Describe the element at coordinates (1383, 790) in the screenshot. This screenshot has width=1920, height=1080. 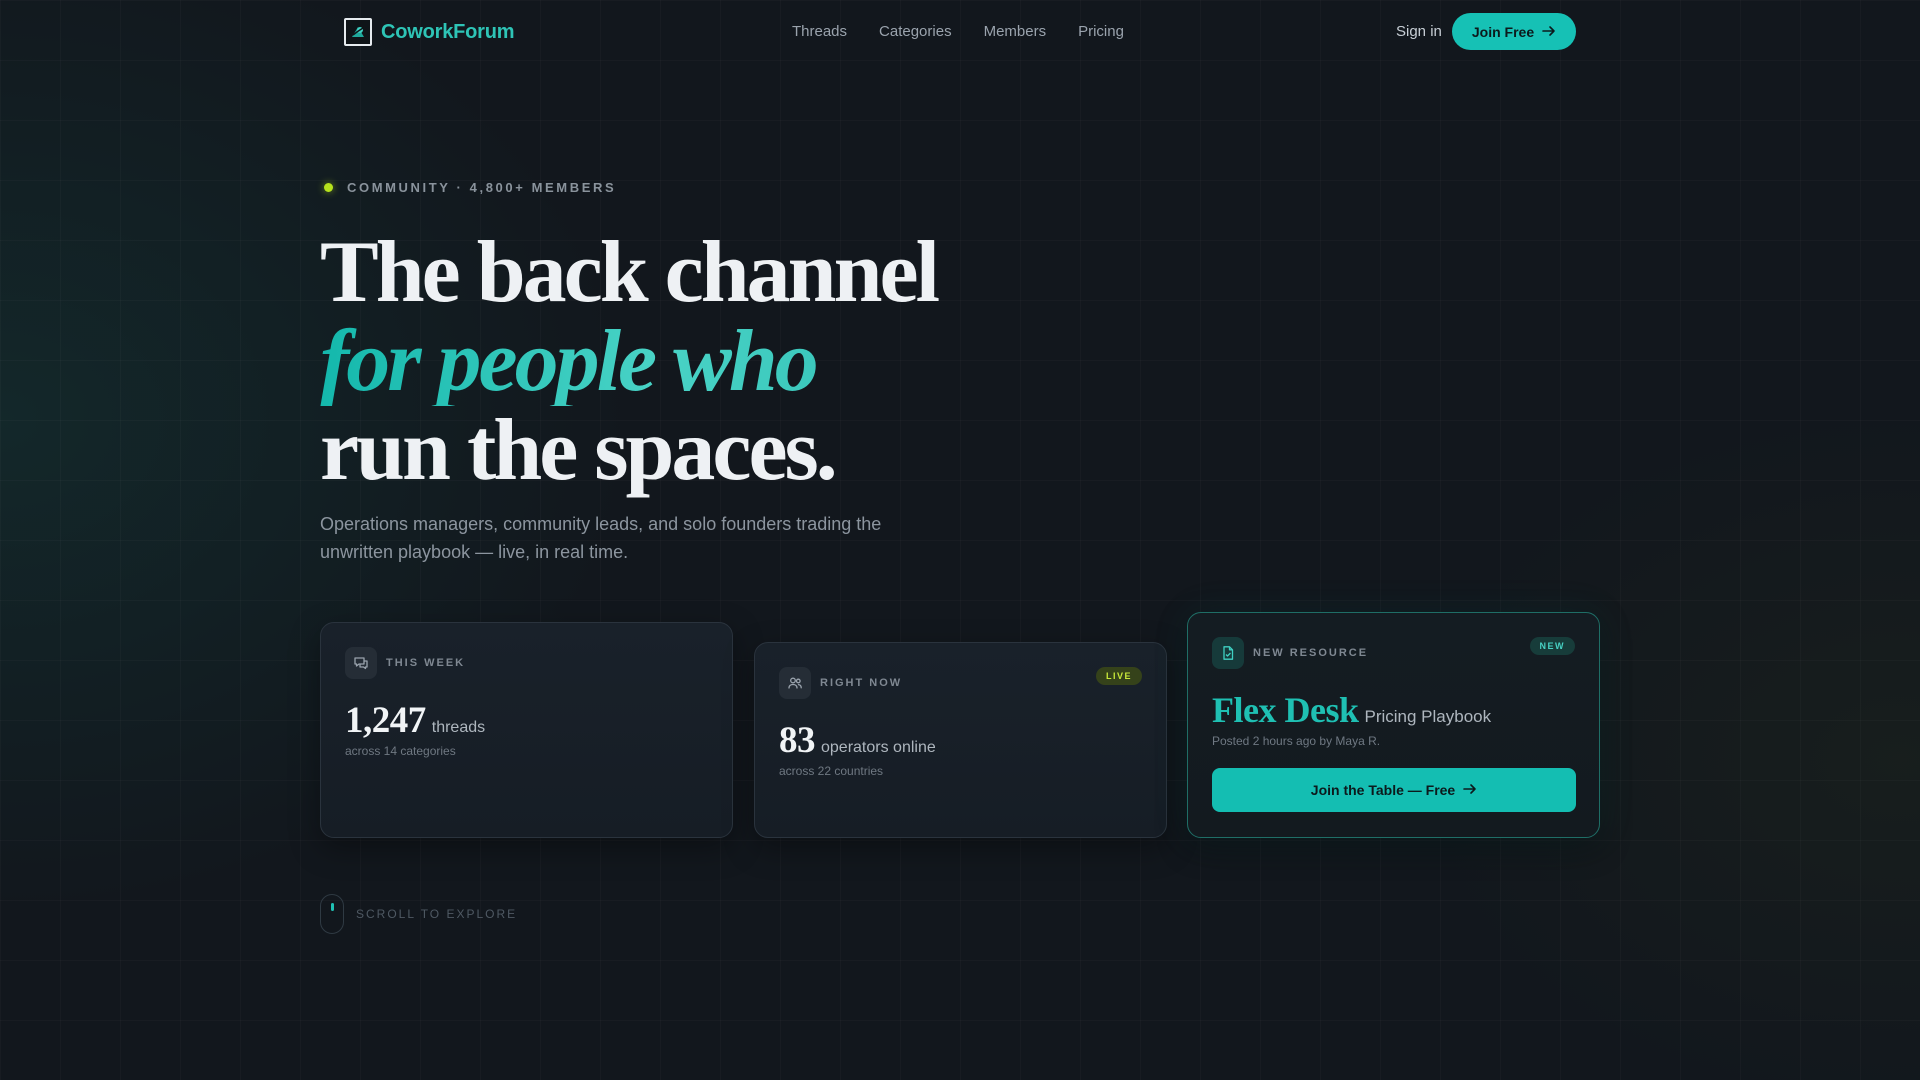
I see `join-table-label: Join the Table — Free` at that location.